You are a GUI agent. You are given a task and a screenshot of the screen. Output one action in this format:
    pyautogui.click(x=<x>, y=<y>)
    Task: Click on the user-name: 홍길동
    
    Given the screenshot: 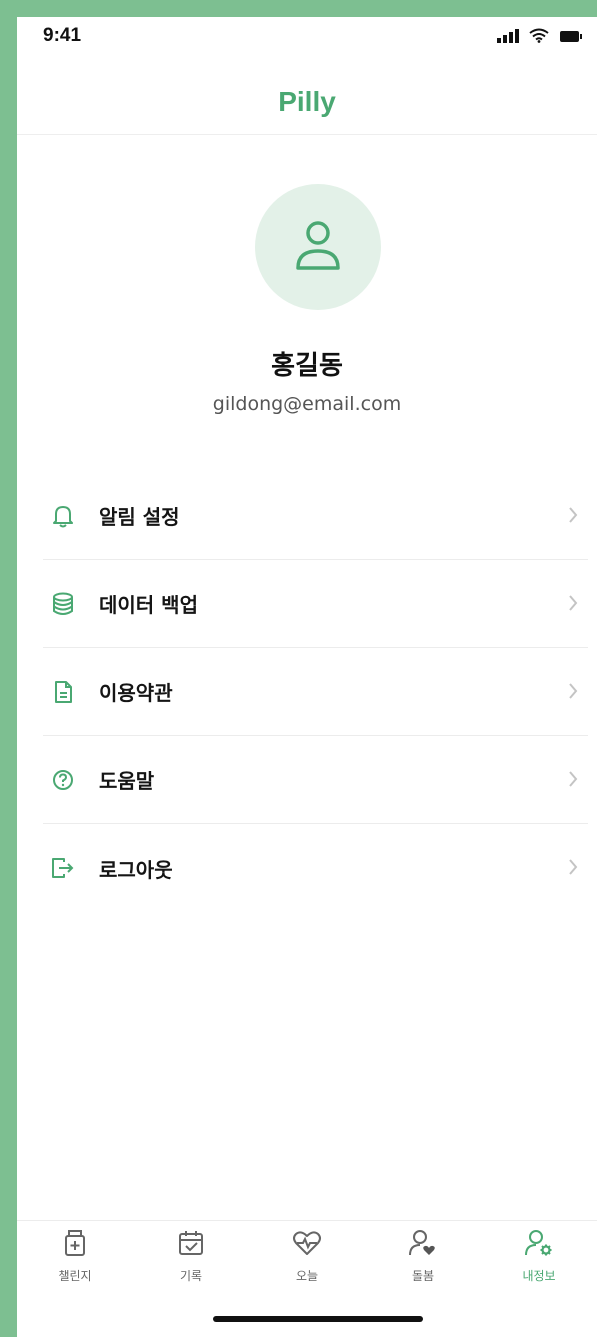 What is the action you would take?
    pyautogui.click(x=307, y=366)
    